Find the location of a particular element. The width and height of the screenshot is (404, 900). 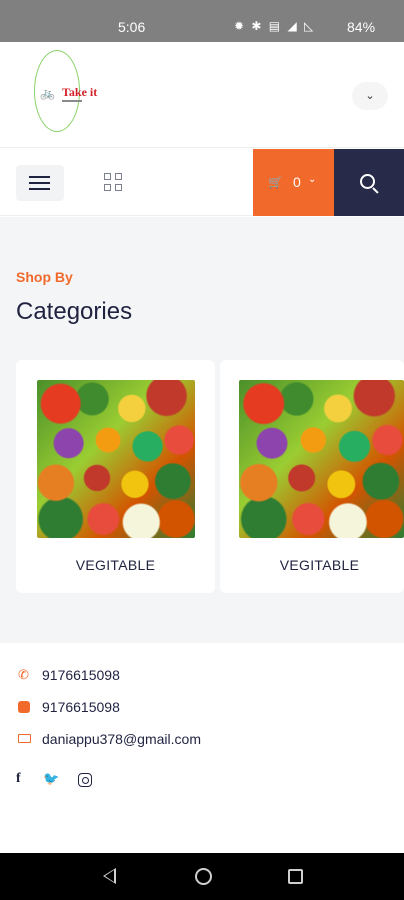

whatsapp-number: 9176615098 is located at coordinates (81, 707).